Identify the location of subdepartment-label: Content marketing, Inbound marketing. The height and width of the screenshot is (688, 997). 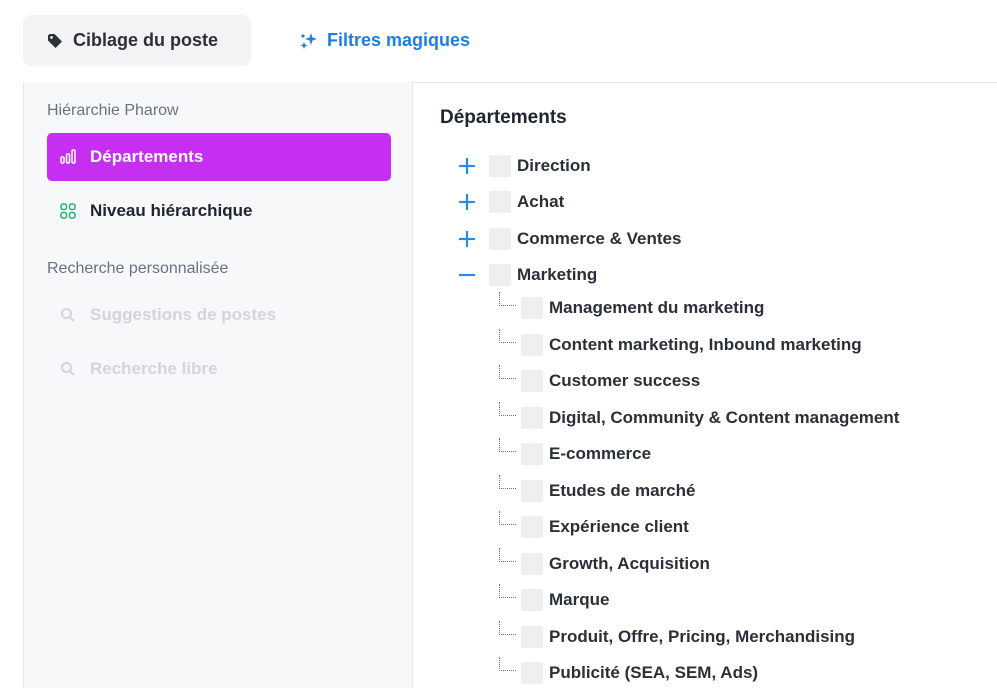
(705, 344).